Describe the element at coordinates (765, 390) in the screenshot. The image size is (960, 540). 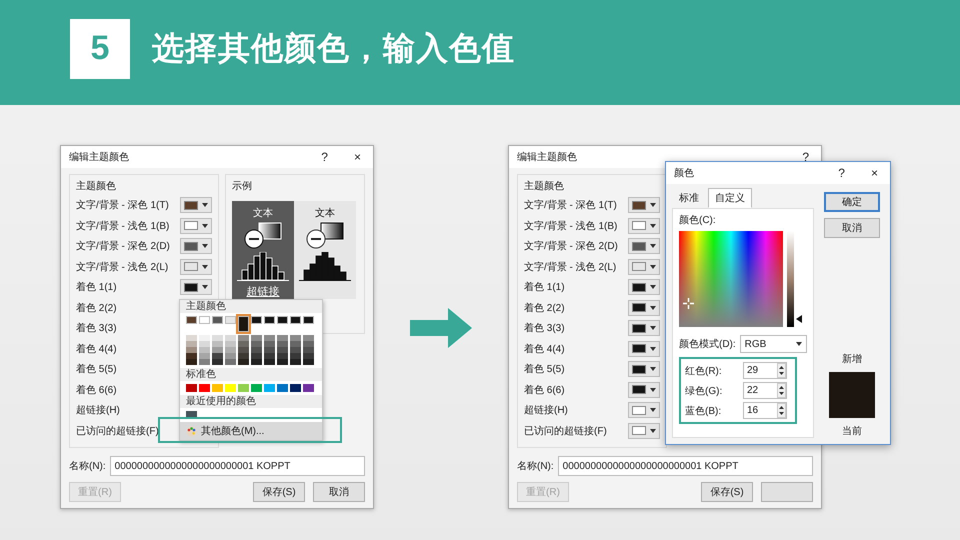
I see `number-field: 22` at that location.